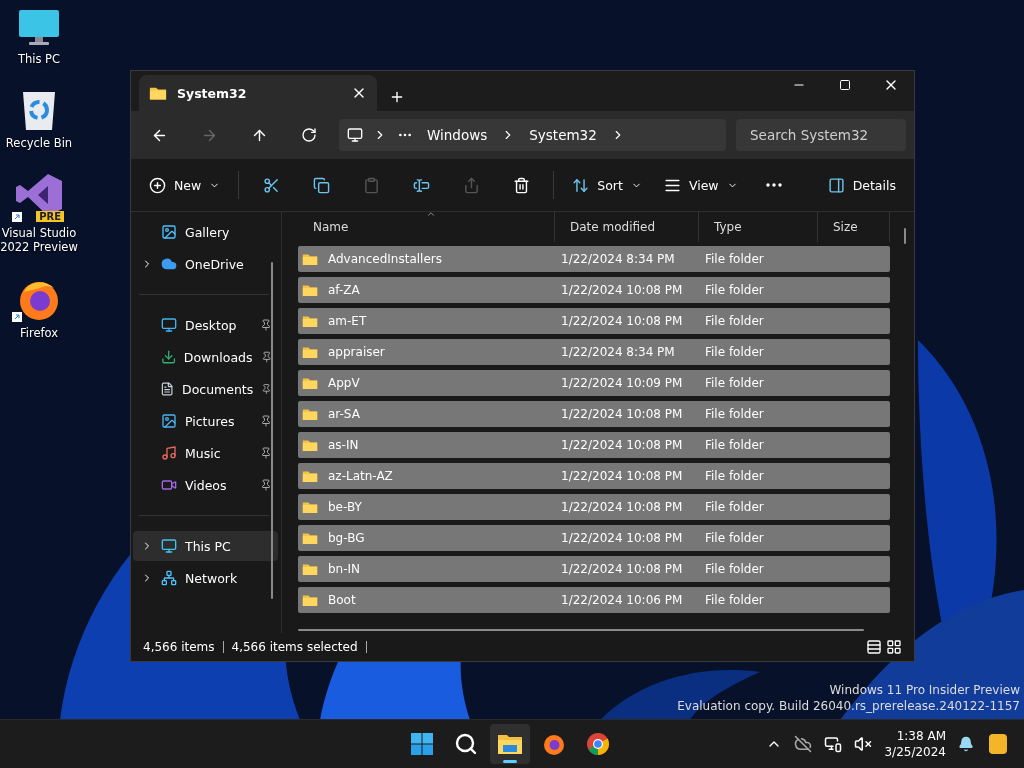 The width and height of the screenshot is (1024, 768). Describe the element at coordinates (341, 600) in the screenshot. I see `file-name: Boot` at that location.